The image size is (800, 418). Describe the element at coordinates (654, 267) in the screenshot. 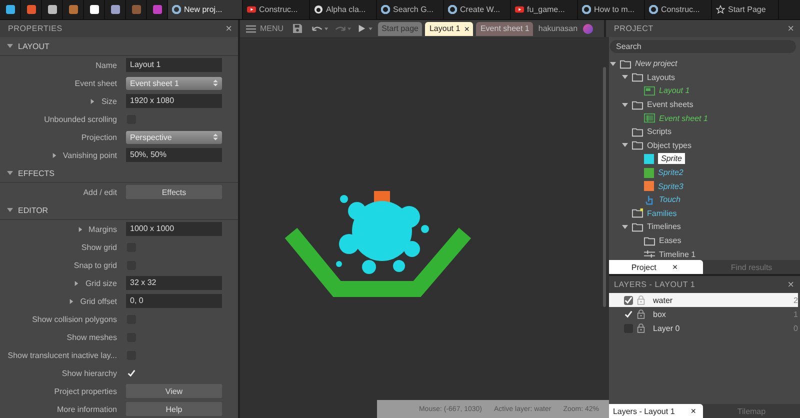

I see `panel-tab: Project ×` at that location.